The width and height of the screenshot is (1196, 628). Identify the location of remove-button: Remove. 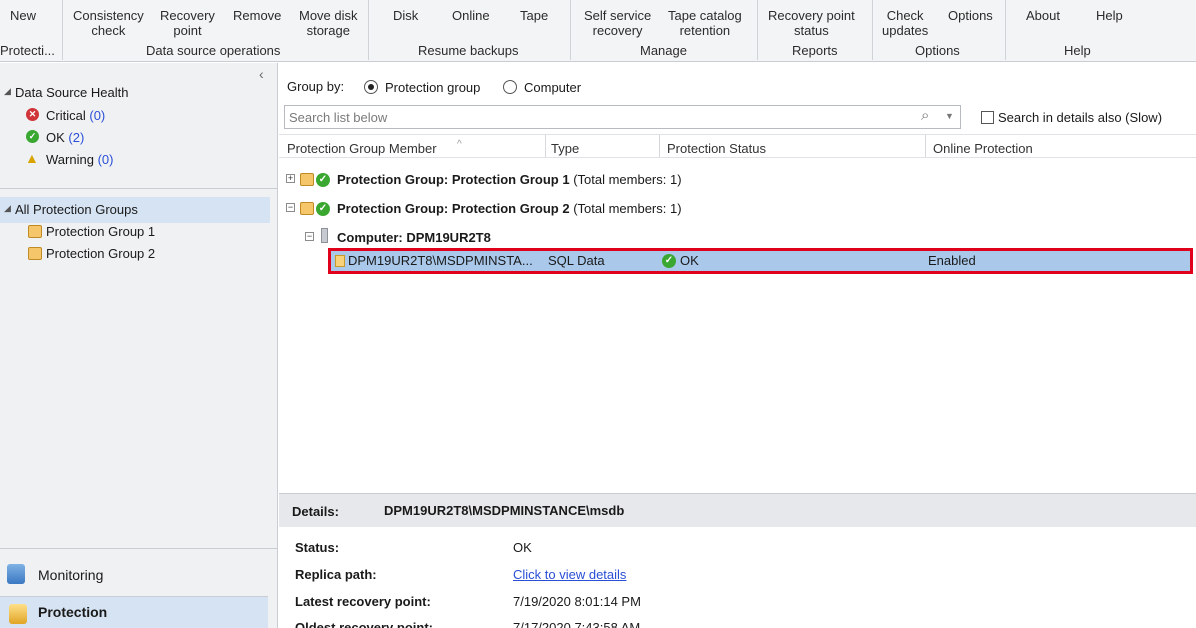
(257, 15).